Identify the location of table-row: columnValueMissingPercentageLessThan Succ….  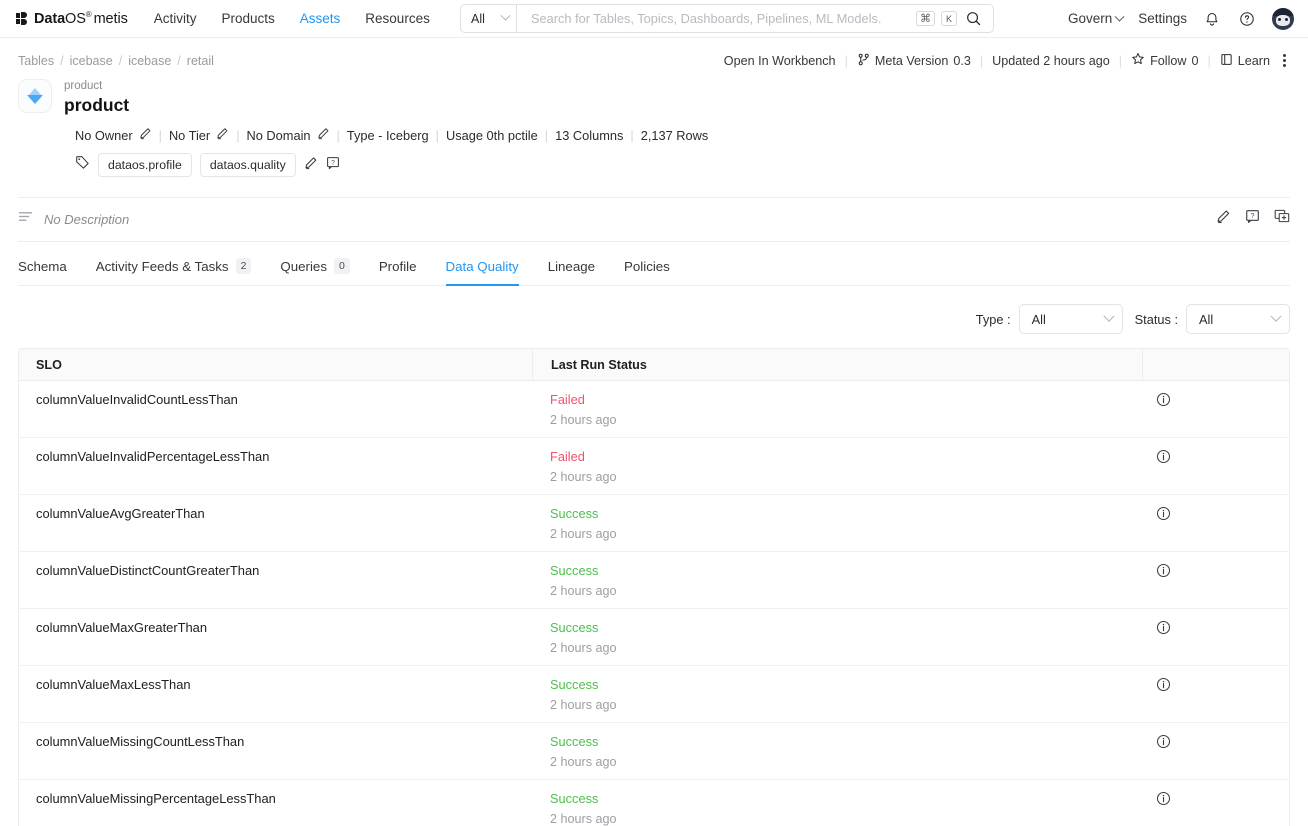
(654, 803).